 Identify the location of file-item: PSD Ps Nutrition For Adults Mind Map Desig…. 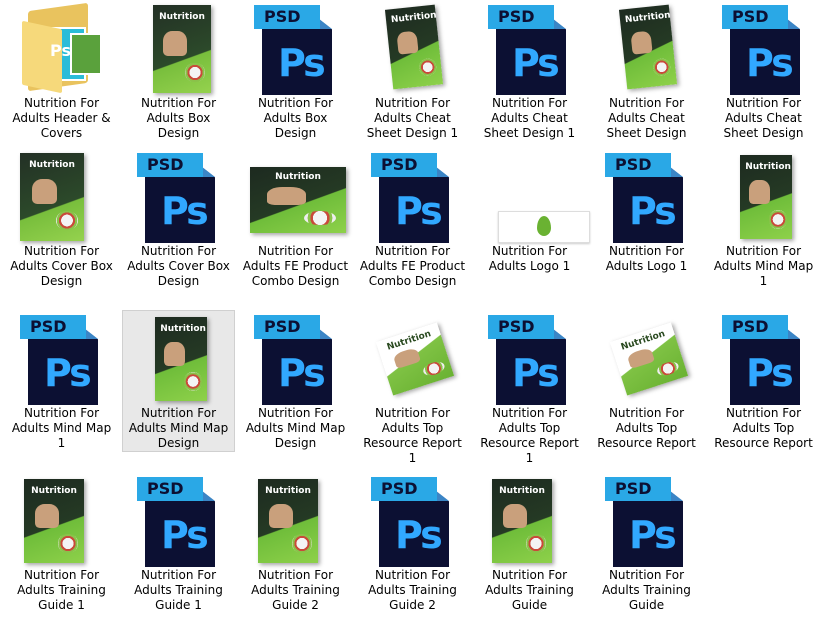
(295, 381).